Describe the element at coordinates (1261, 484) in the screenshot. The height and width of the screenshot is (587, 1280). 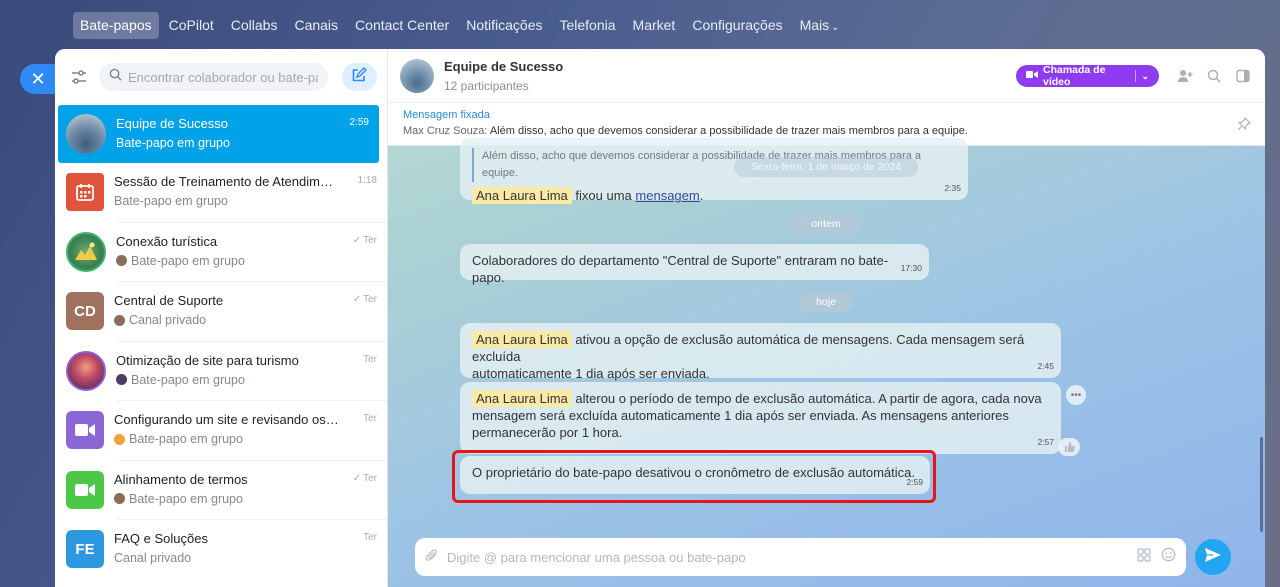
I see `scrollbar` at that location.